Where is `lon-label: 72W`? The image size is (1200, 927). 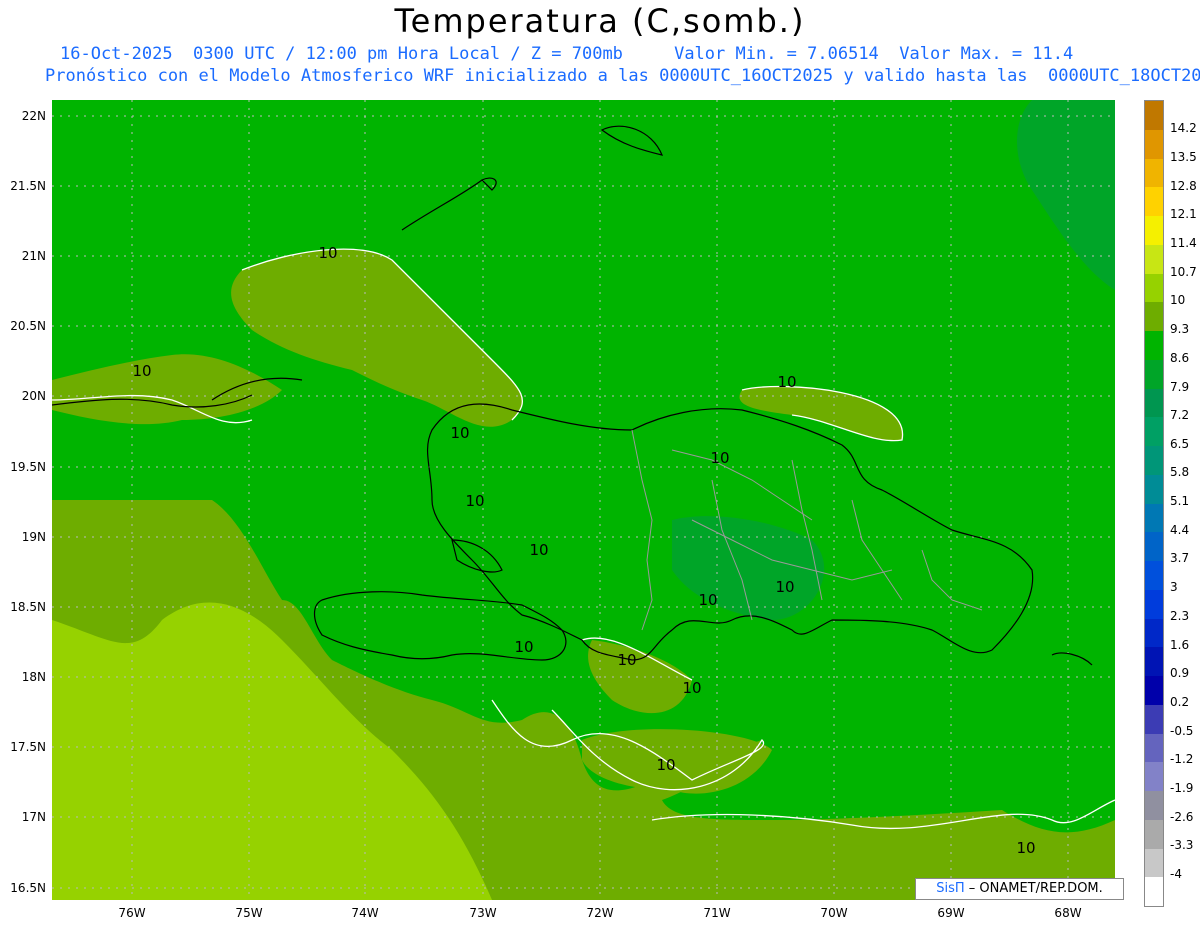 lon-label: 72W is located at coordinates (600, 913).